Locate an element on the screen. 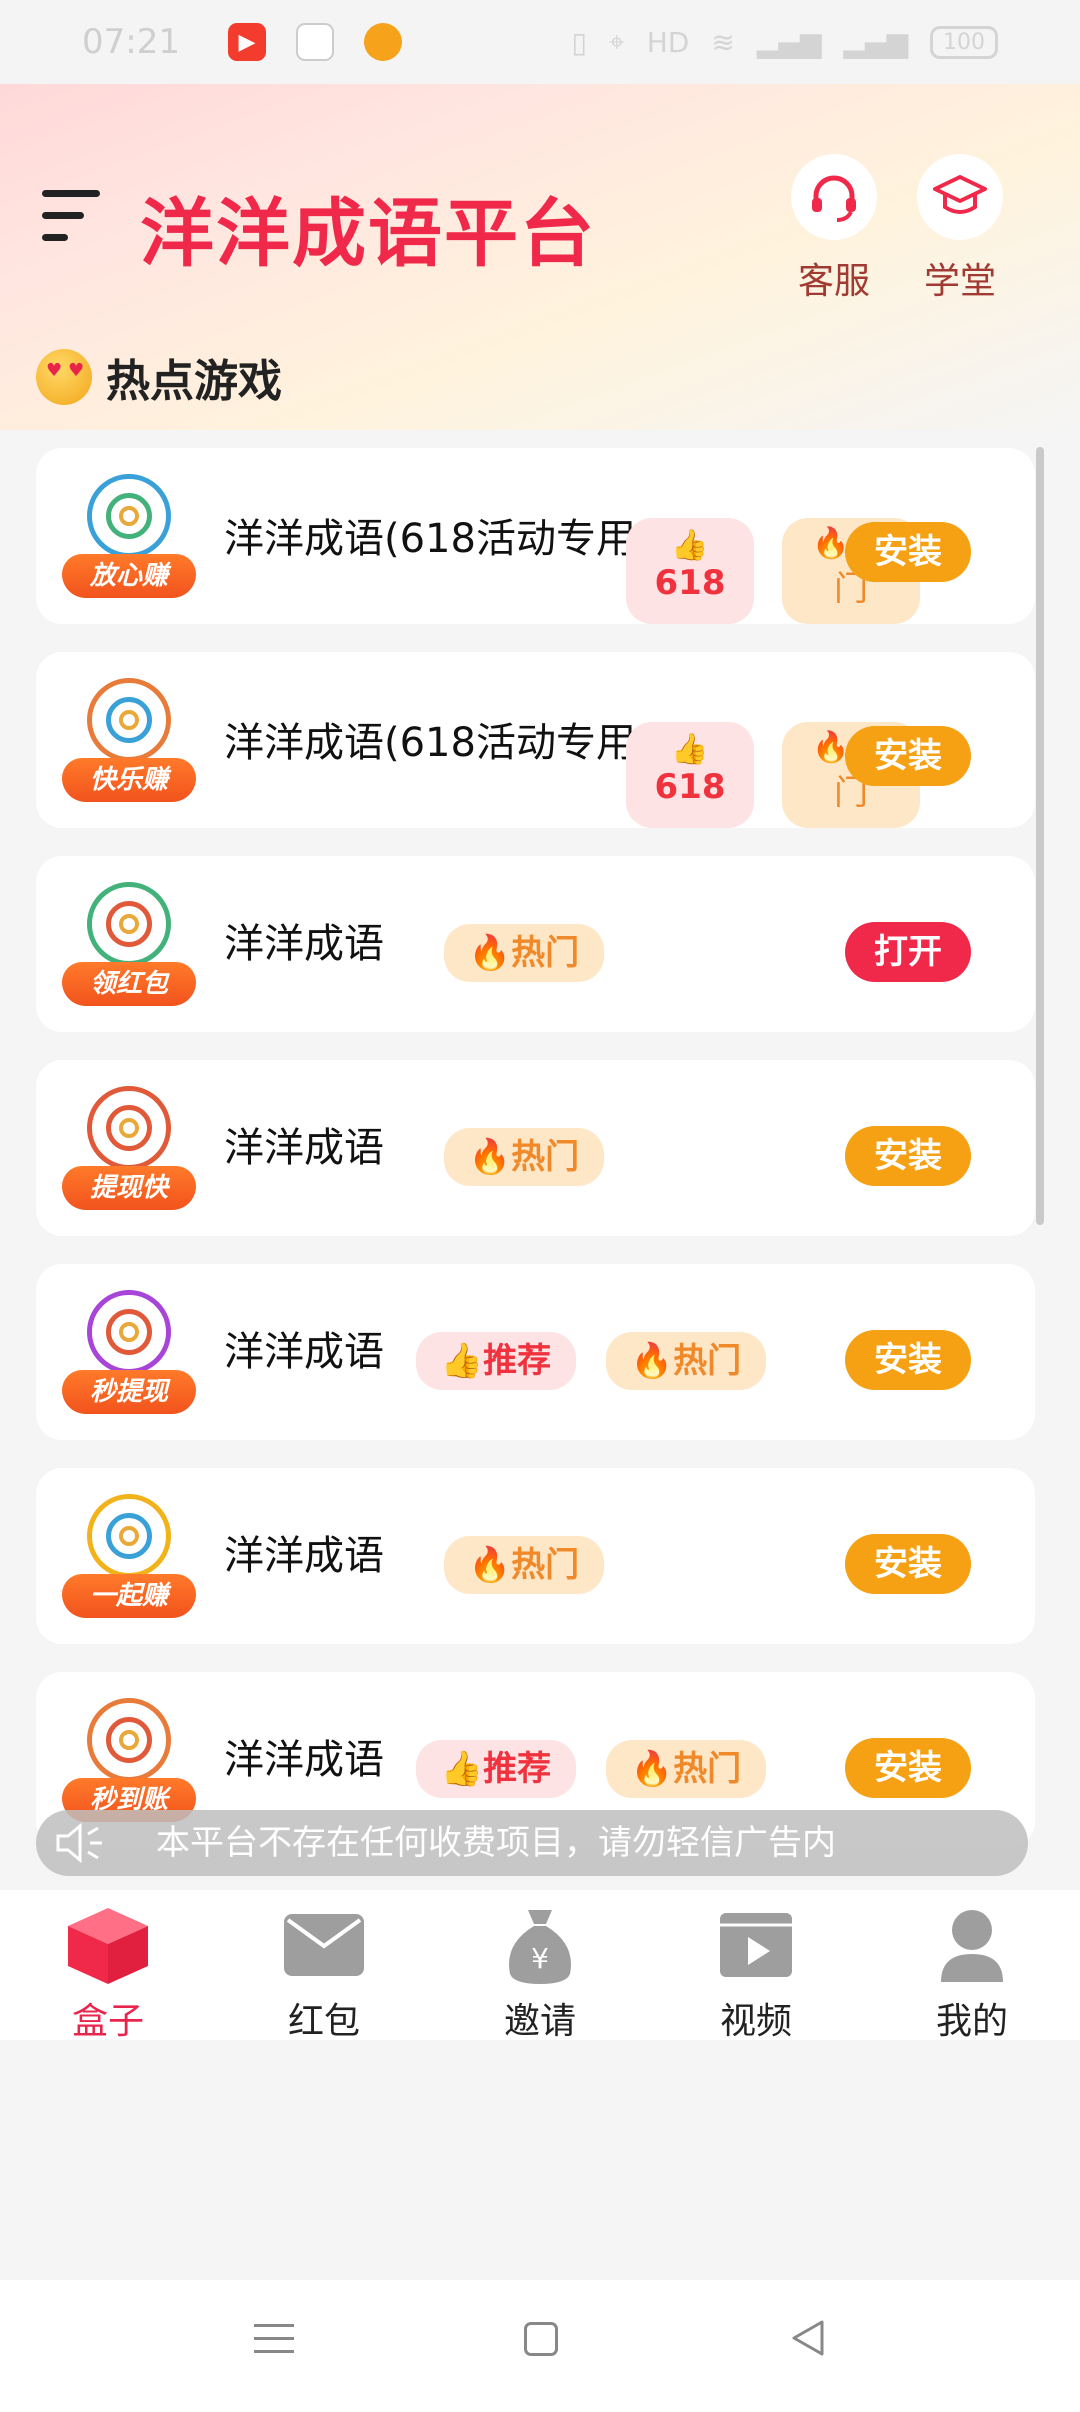  game-logo-tag: 快乐赚 is located at coordinates (129, 780).